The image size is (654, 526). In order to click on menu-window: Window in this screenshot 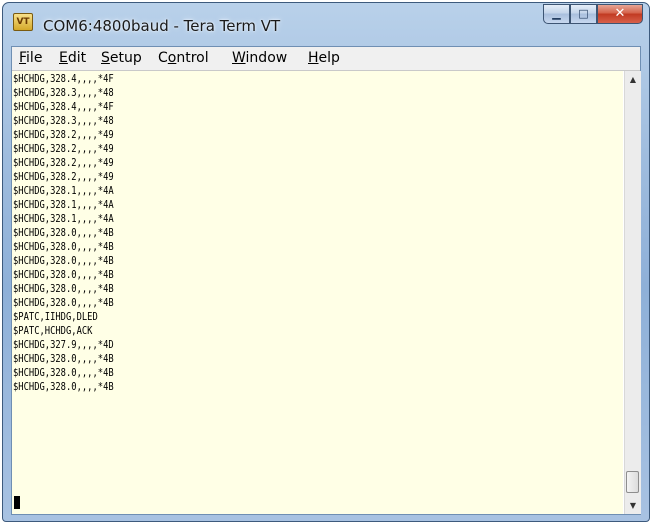, I will do `click(259, 58)`.